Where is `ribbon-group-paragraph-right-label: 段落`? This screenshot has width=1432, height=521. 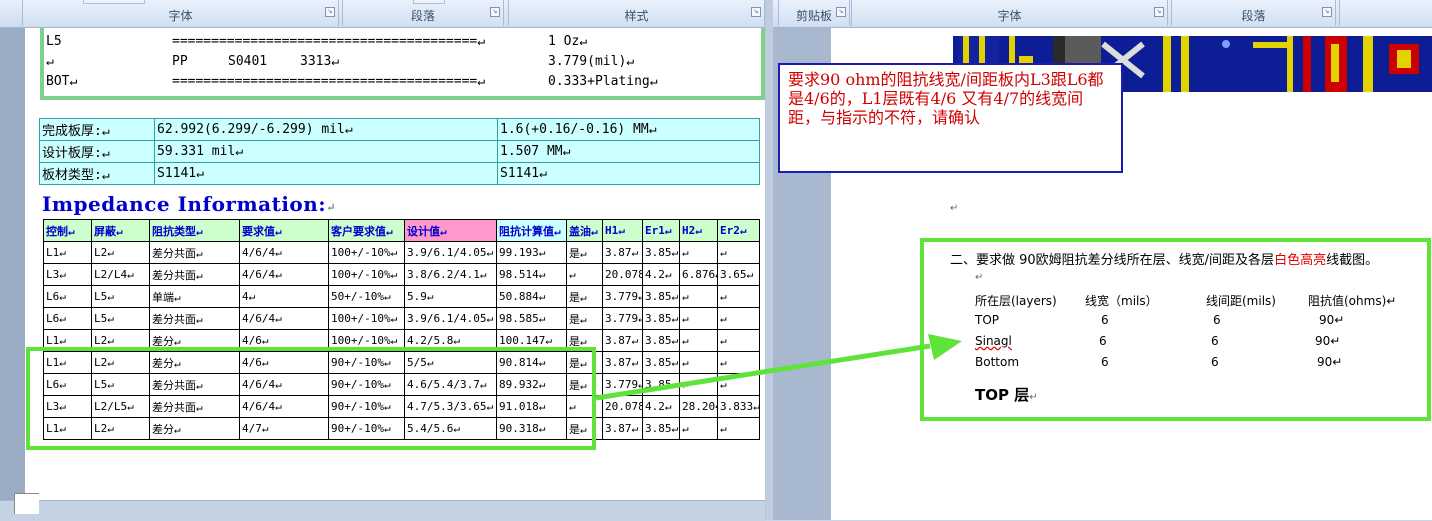
ribbon-group-paragraph-right-label: 段落 is located at coordinates (1253, 16).